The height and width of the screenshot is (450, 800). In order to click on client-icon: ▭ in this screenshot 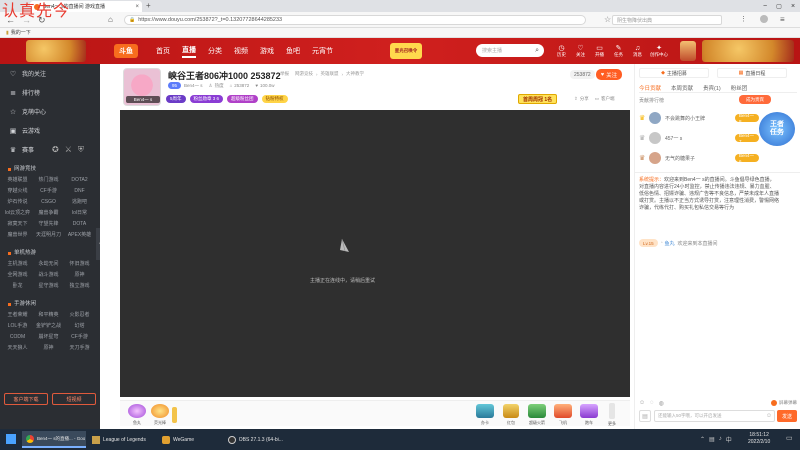, I will do `click(597, 99)`.